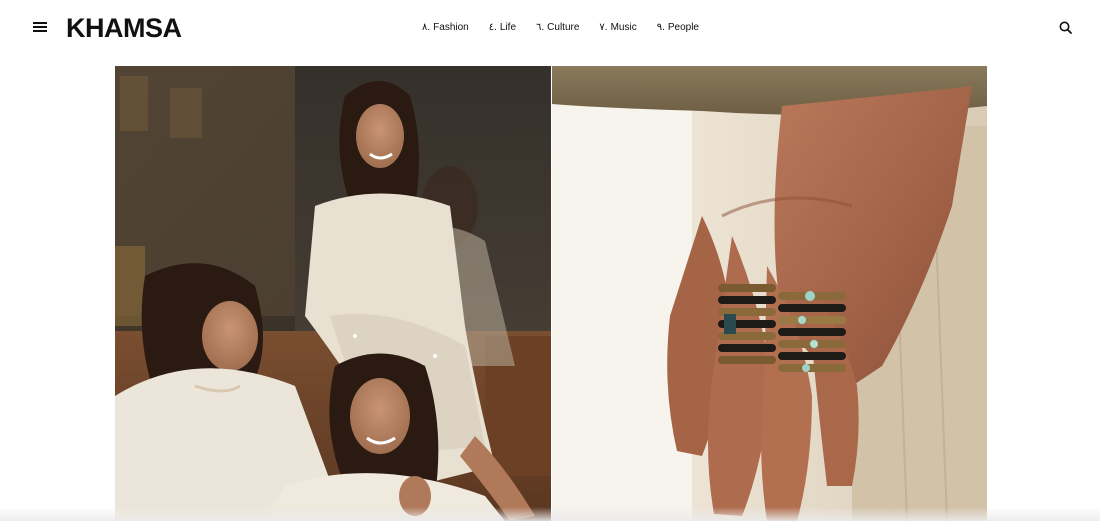 The width and height of the screenshot is (1100, 521). I want to click on nav-item-life: ٤. Life, so click(502, 28).